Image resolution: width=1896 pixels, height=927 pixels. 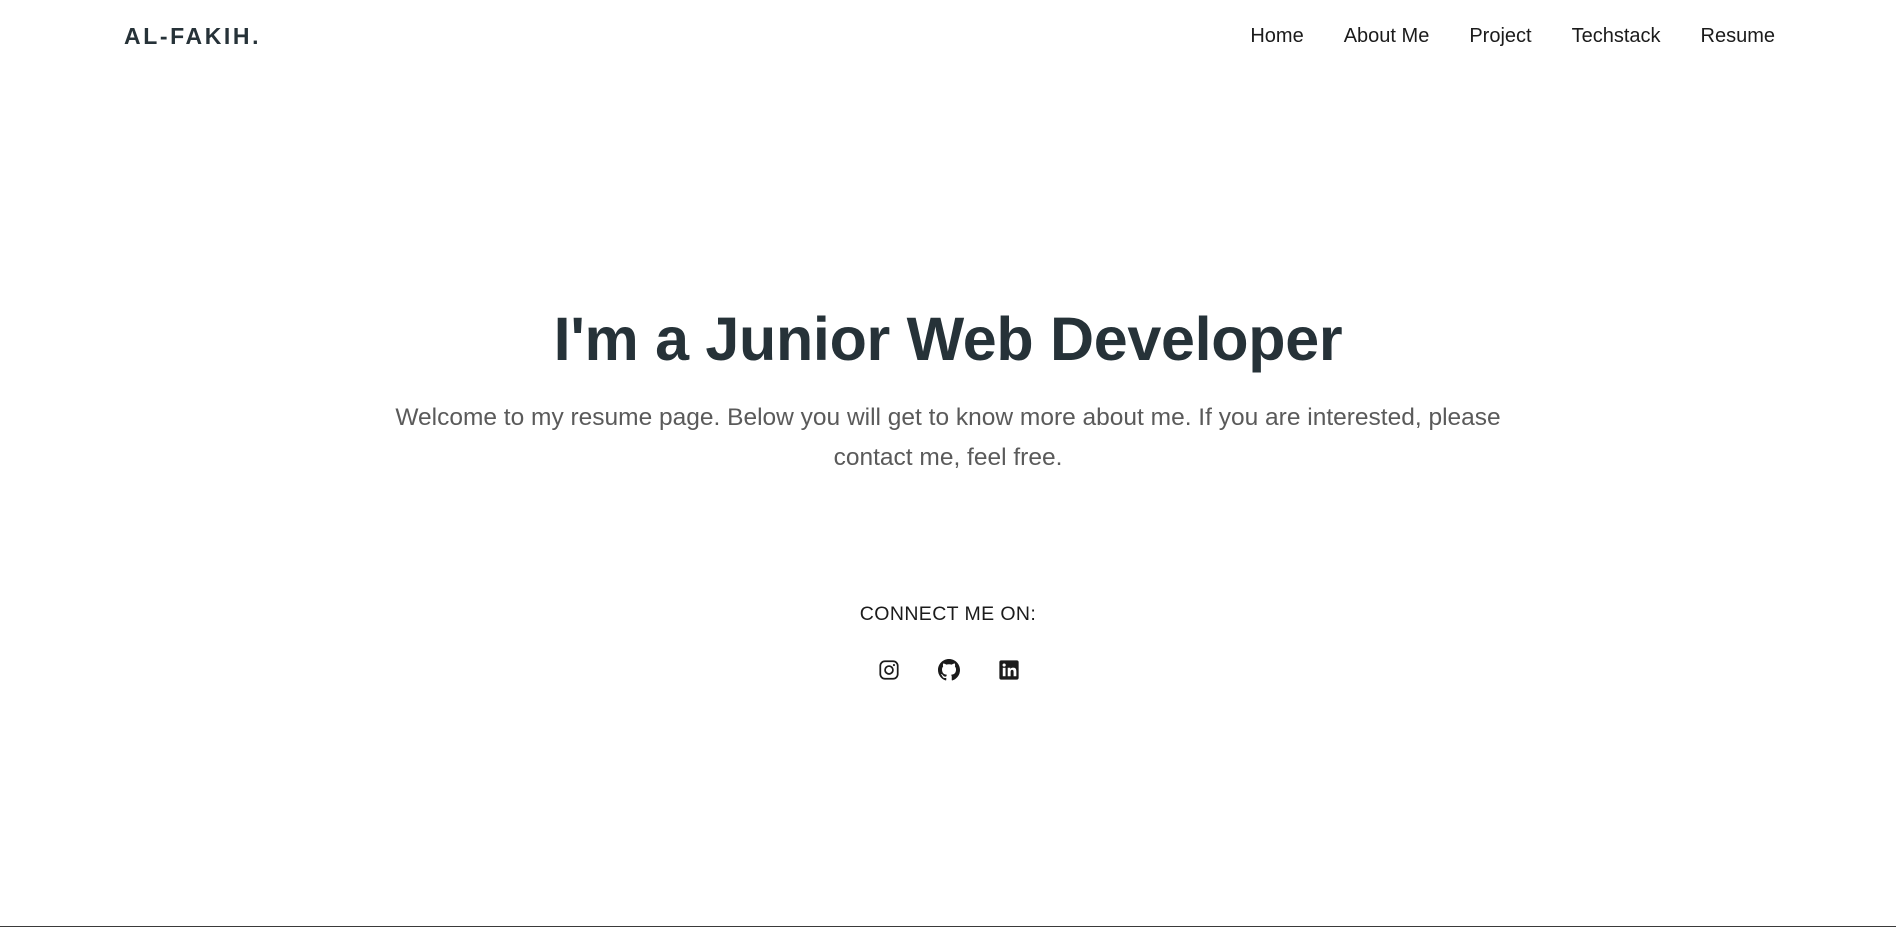 What do you see at coordinates (192, 36) in the screenshot?
I see `brand-logo: AL-FAKIH.` at bounding box center [192, 36].